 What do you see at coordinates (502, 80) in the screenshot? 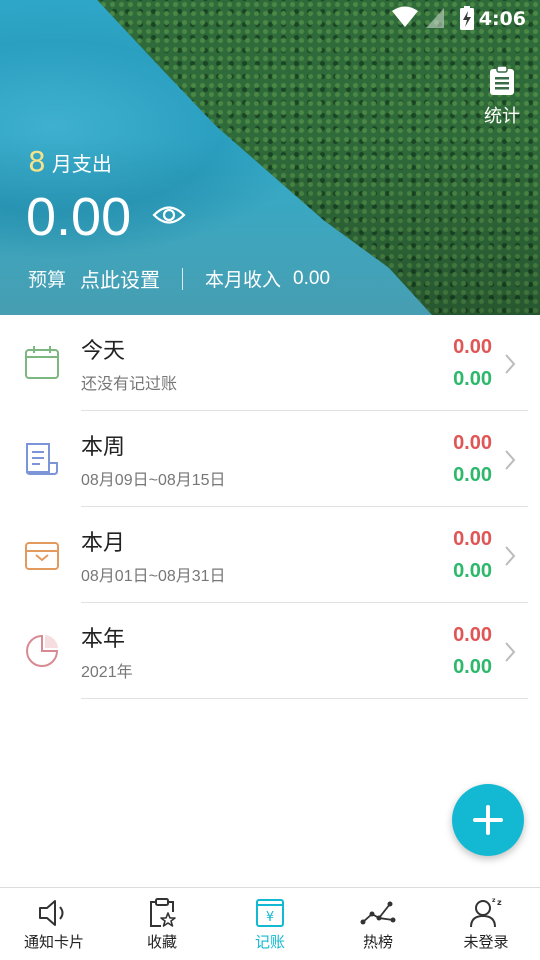
I see `clipboard-list-icon` at bounding box center [502, 80].